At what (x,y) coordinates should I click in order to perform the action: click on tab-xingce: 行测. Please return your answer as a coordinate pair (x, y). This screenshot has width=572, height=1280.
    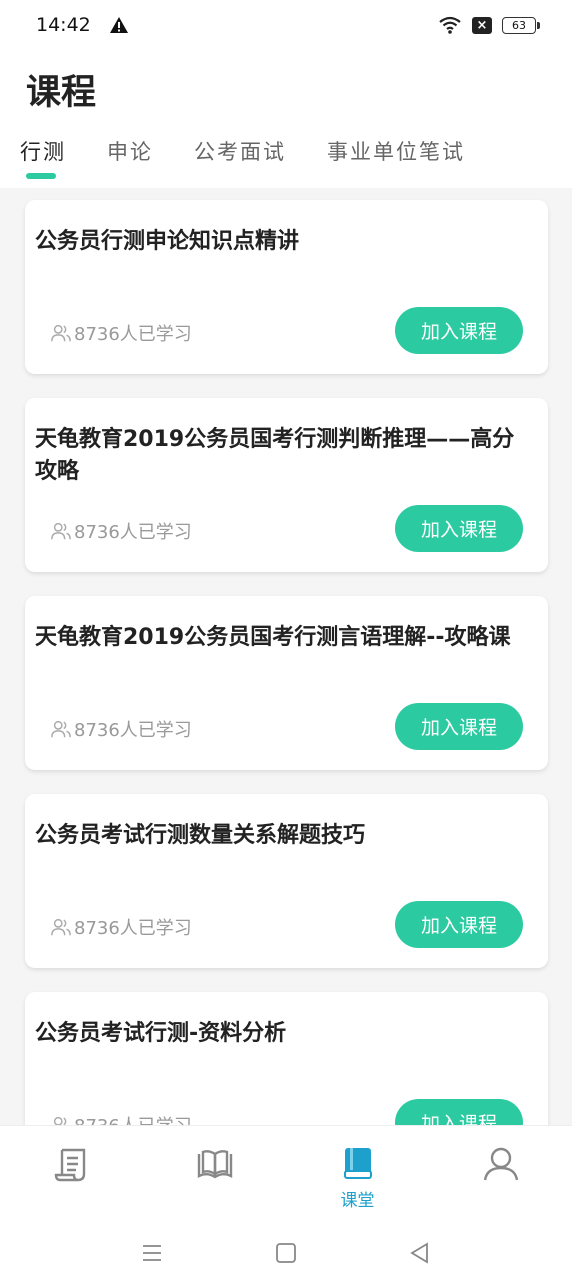
    Looking at the image, I should click on (43, 159).